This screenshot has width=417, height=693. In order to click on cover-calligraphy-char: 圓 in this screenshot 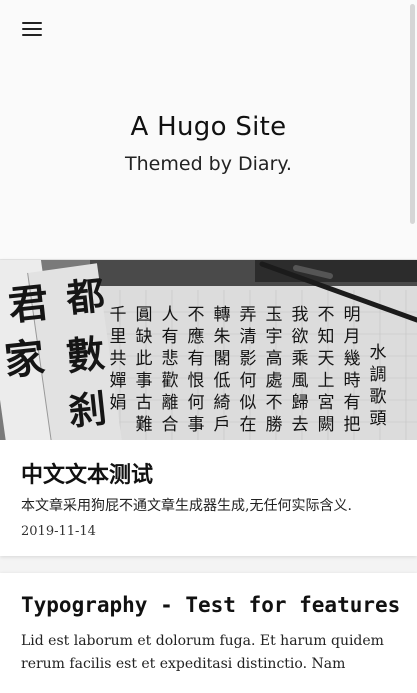, I will do `click(144, 315)`.